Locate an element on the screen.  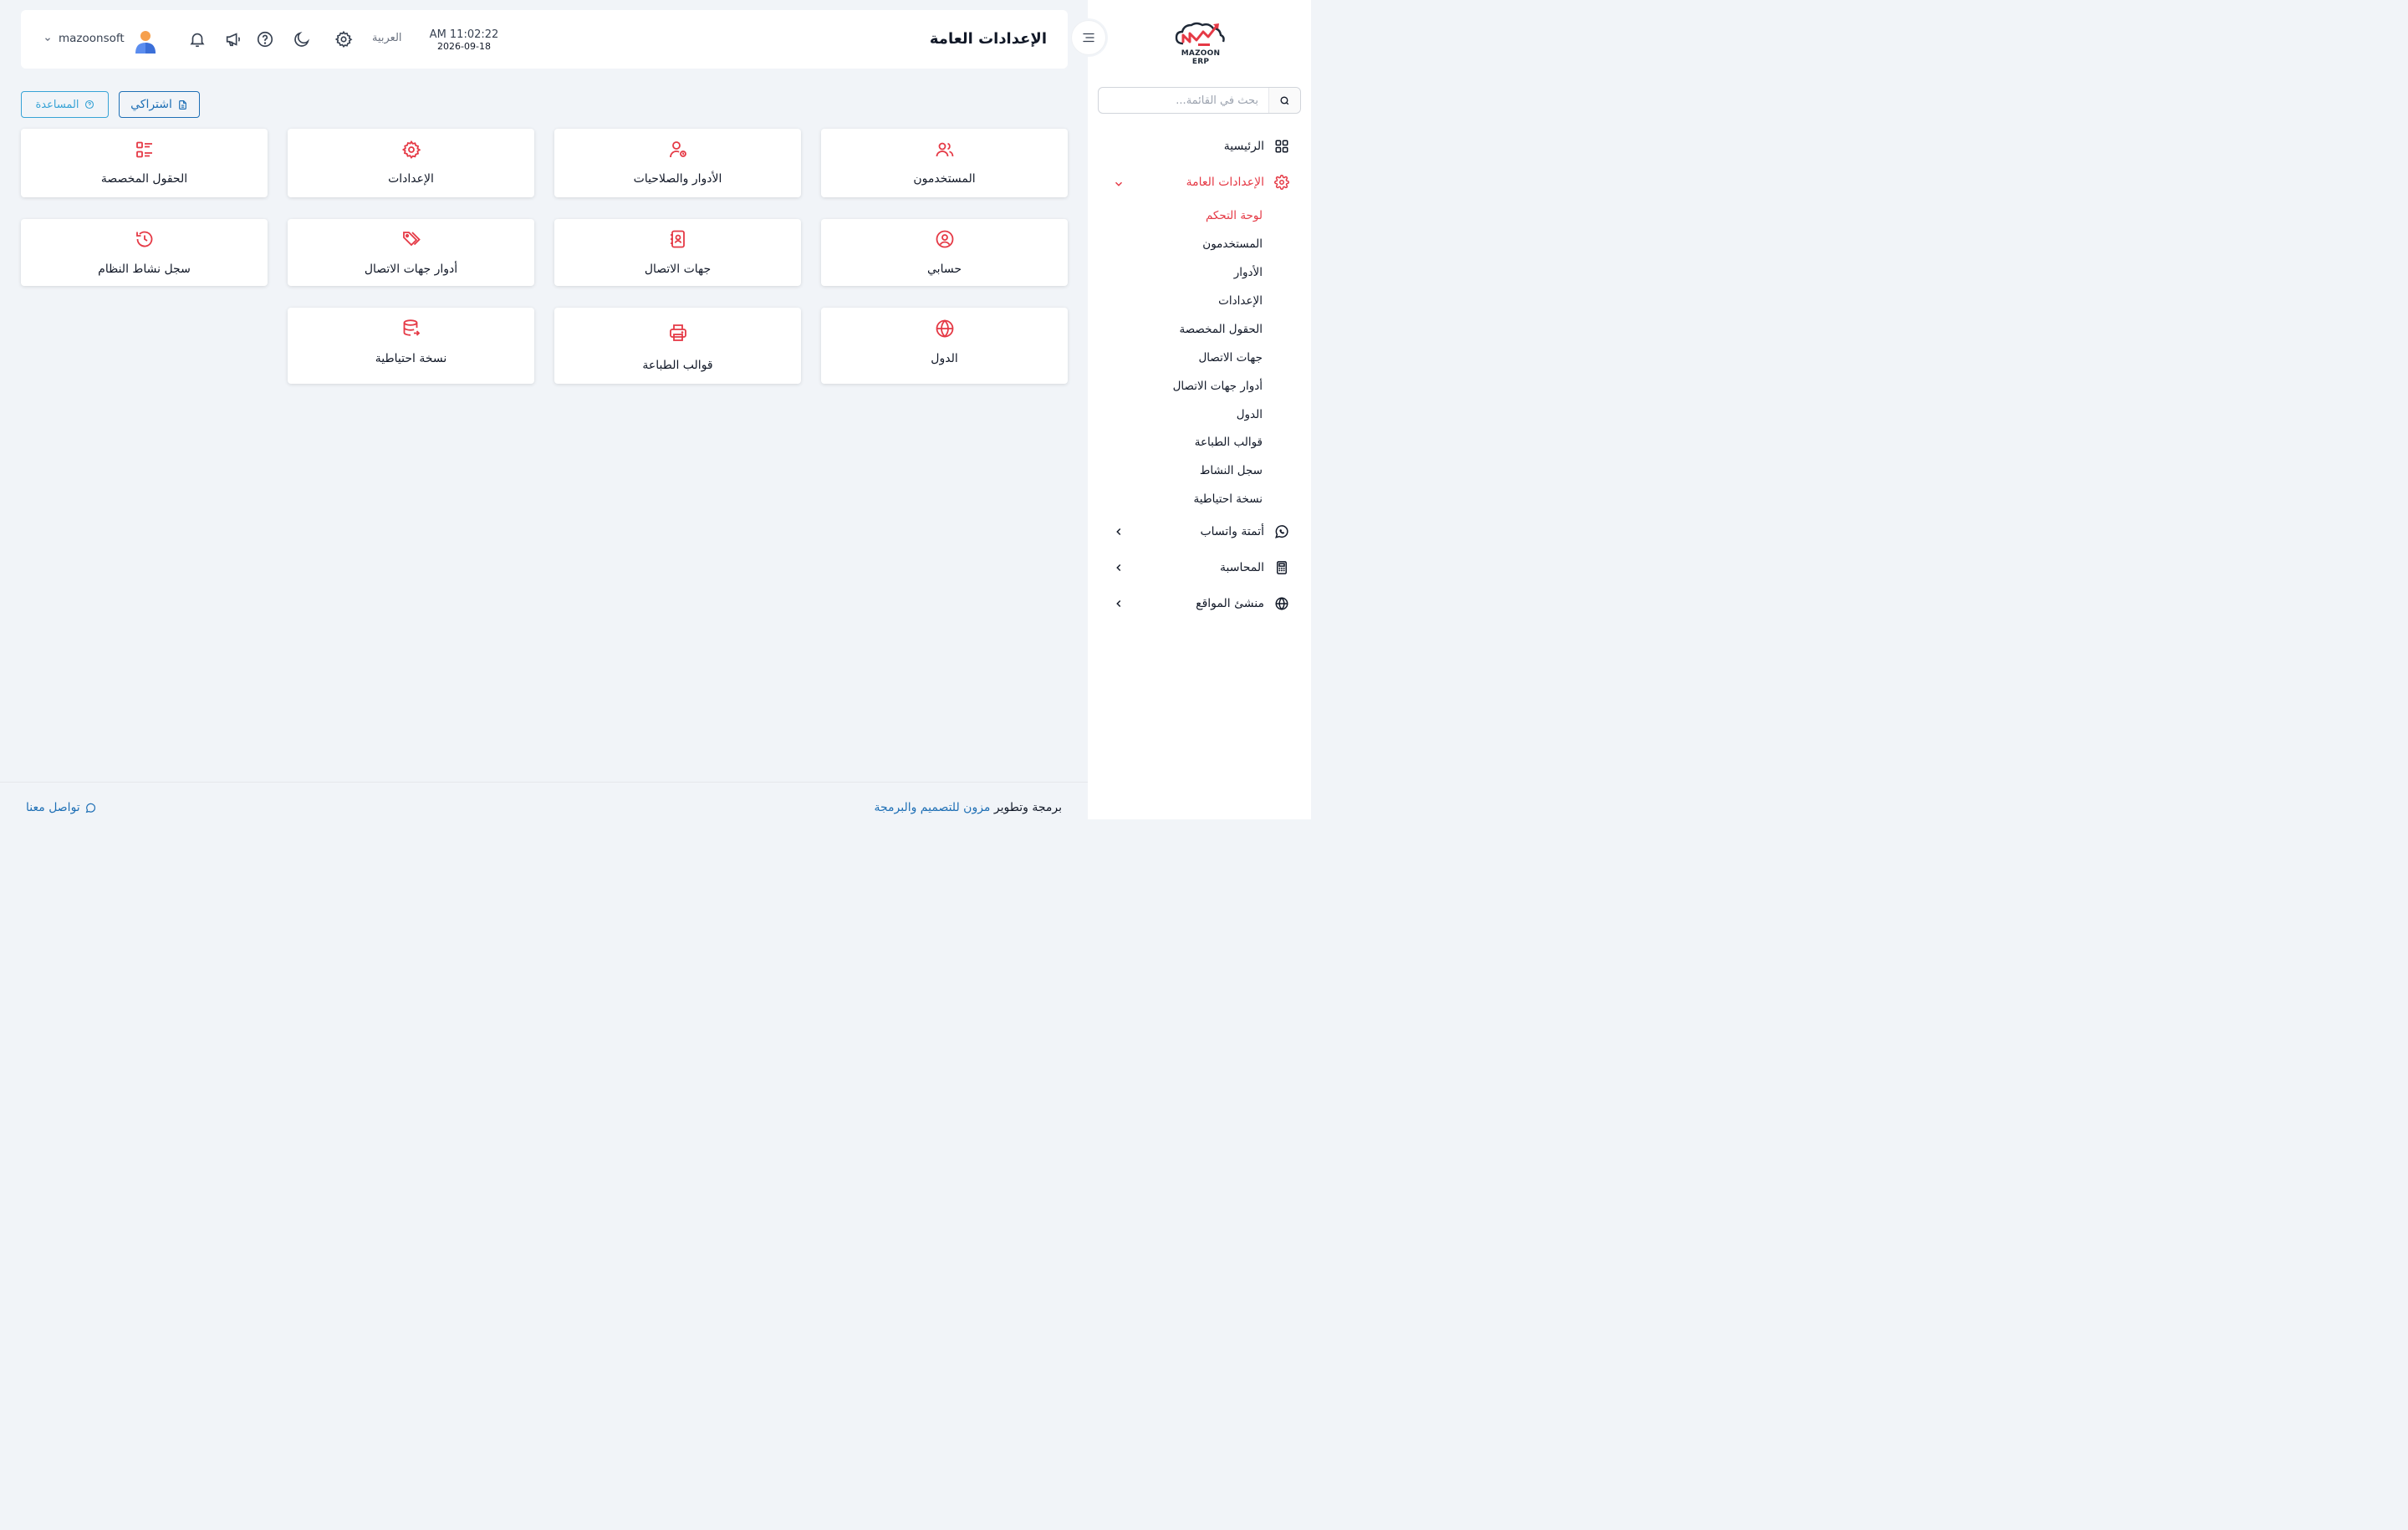
card-roles-permissions: الأدوار والصلاحيات is located at coordinates (678, 163).